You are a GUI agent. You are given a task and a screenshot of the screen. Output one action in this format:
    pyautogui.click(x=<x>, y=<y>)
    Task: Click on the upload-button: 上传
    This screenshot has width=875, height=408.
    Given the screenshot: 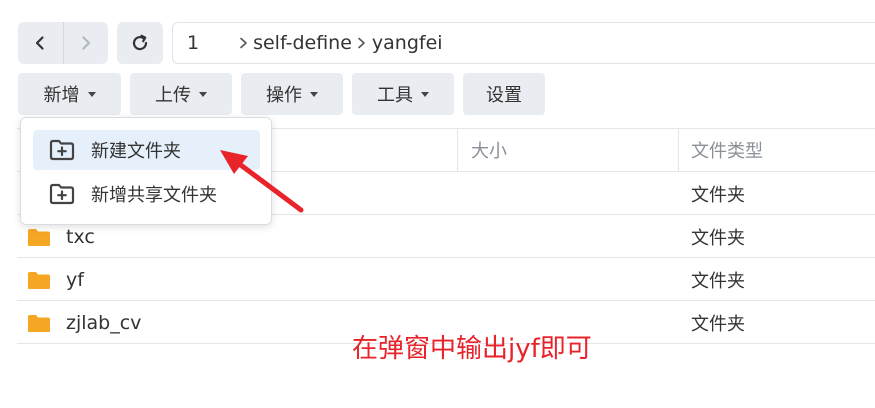 What is the action you would take?
    pyautogui.click(x=181, y=94)
    